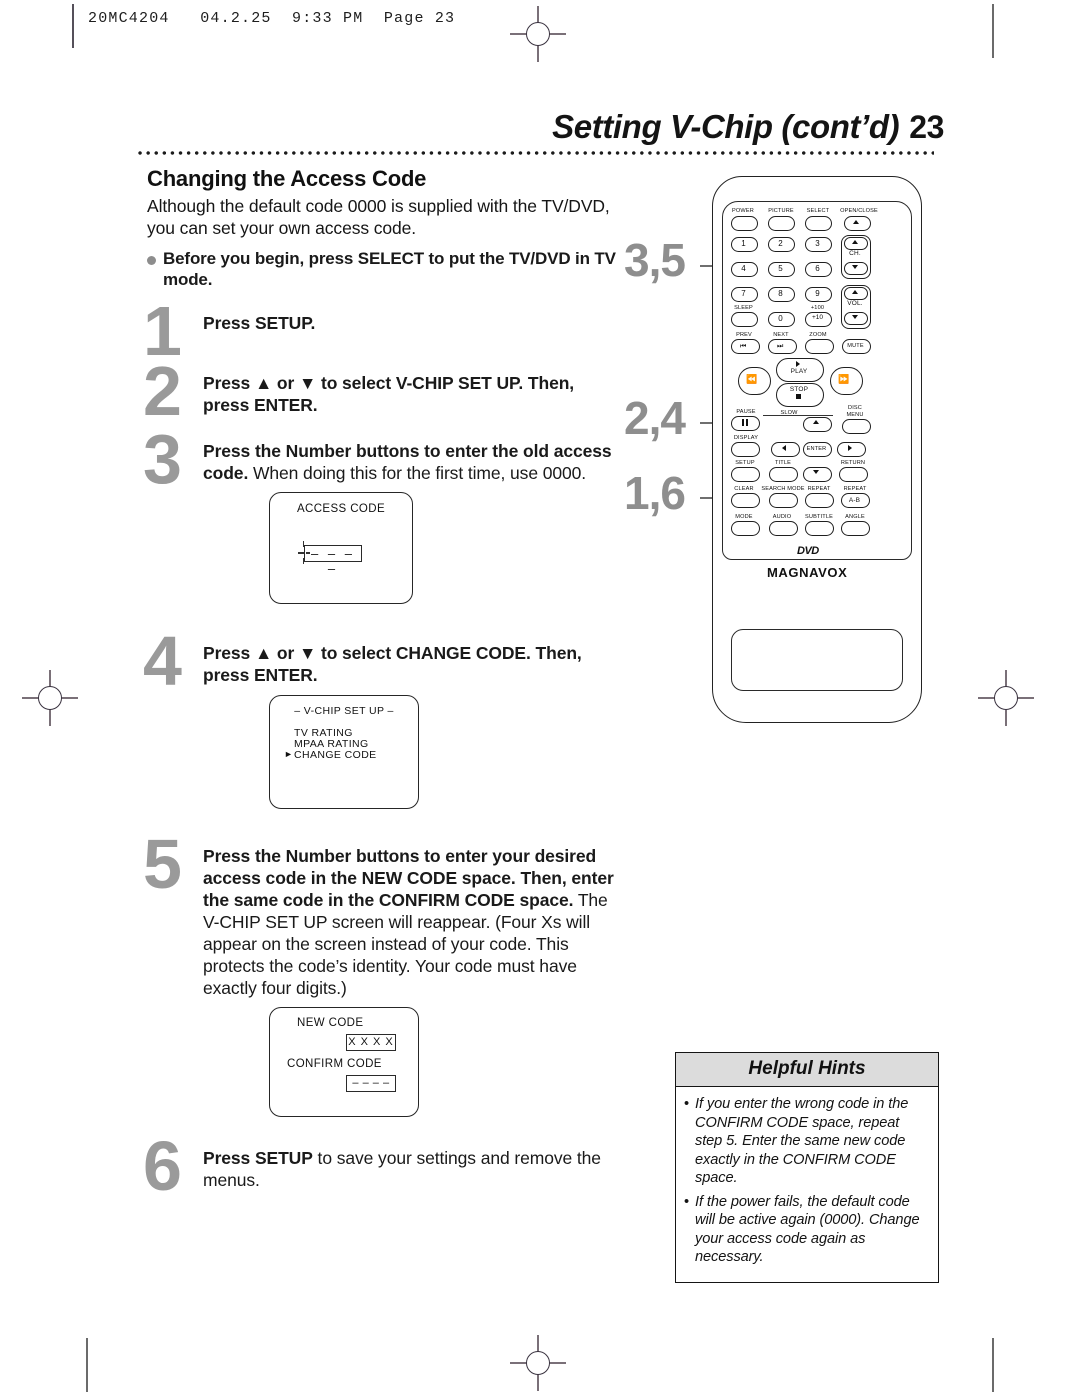 This screenshot has width=1080, height=1397. I want to click on step-number: 3, so click(162, 459).